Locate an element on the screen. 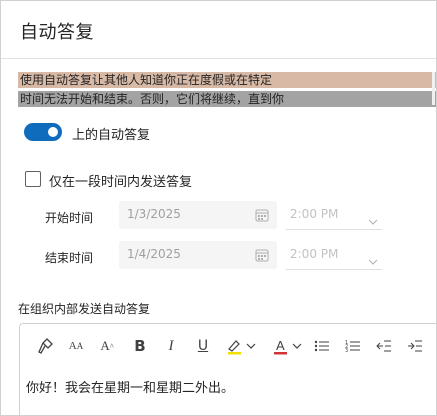 This screenshot has height=416, width=437. toggle-knob is located at coordinates (53, 132).